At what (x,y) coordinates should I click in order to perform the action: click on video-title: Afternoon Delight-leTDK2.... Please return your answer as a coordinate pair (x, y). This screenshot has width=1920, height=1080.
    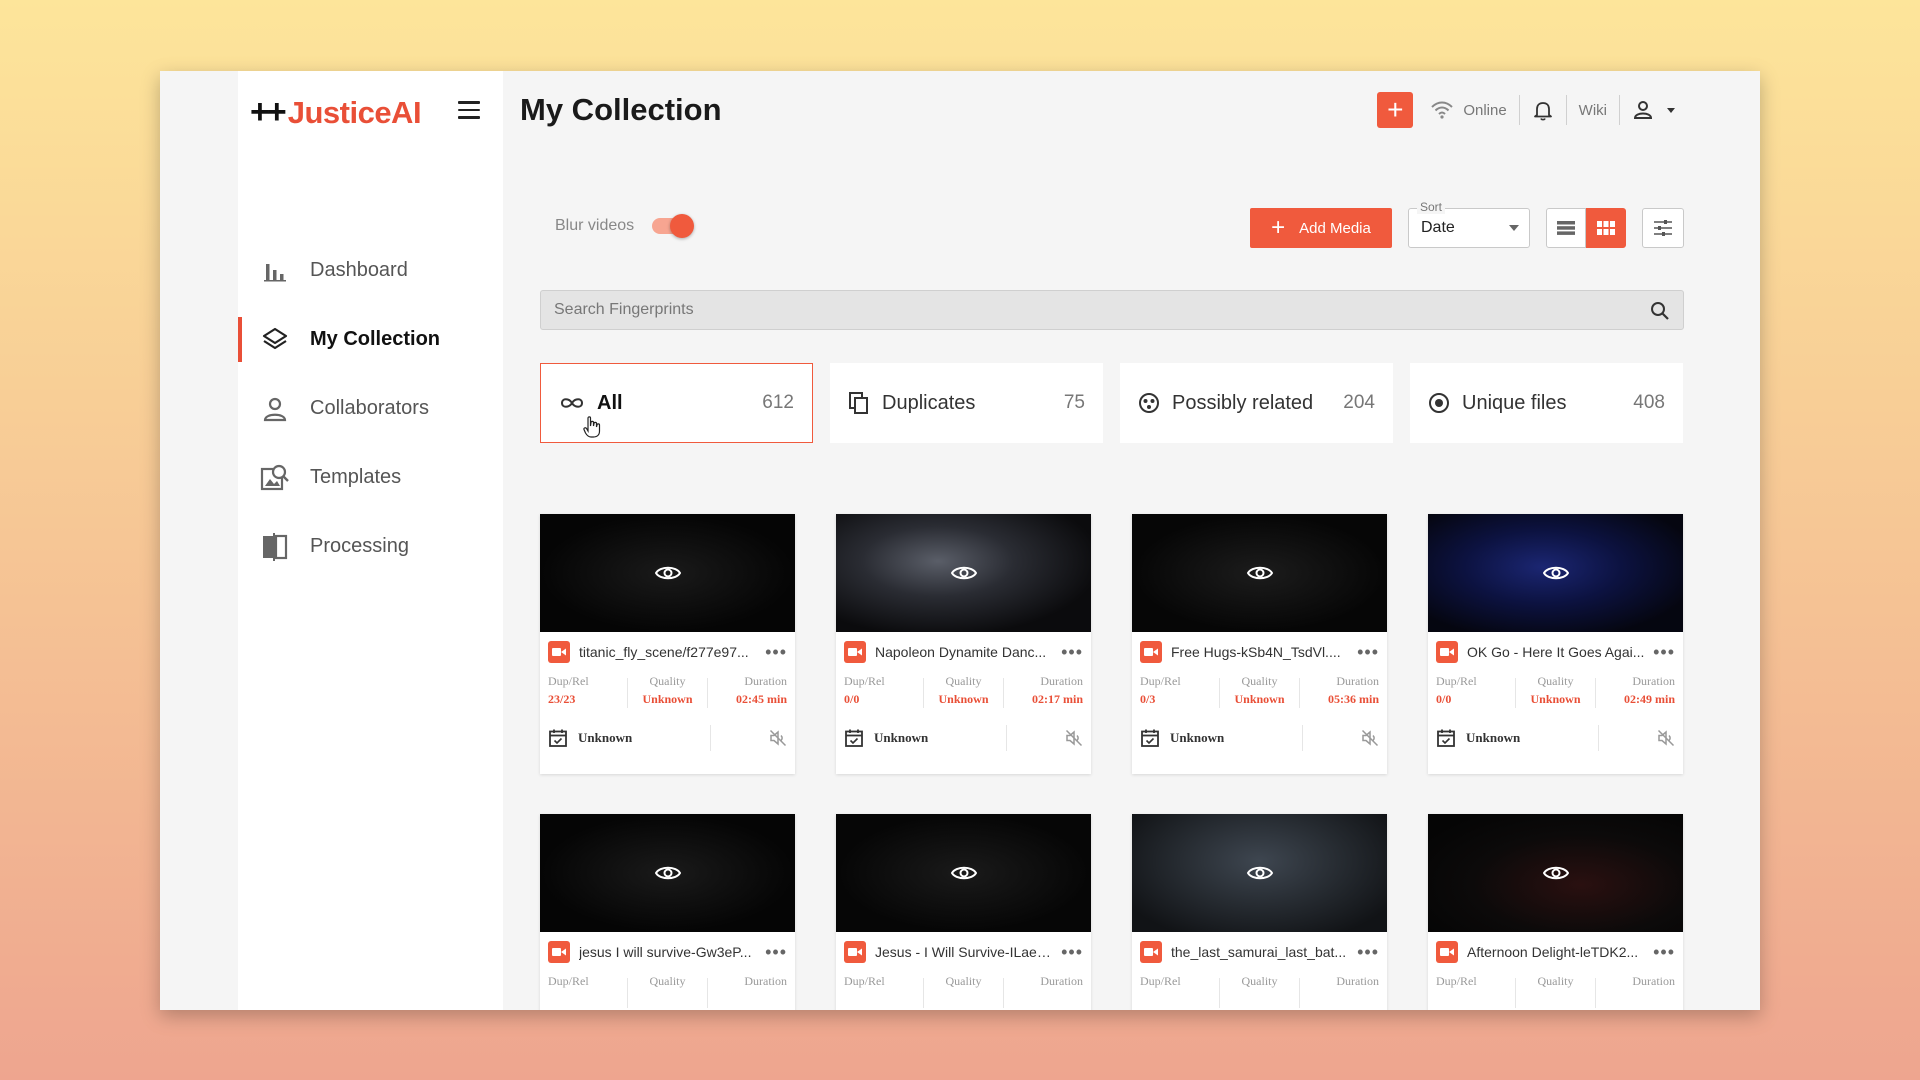
    Looking at the image, I should click on (1556, 952).